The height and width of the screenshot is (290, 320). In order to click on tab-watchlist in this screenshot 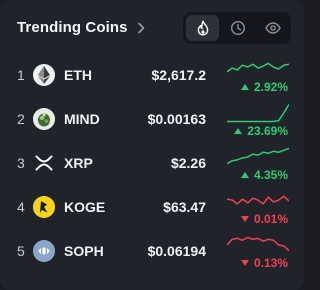, I will do `click(272, 28)`.